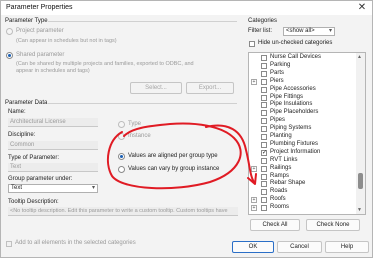 Image resolution: width=373 pixels, height=258 pixels. Describe the element at coordinates (174, 156) in the screenshot. I see `annotation-ellipse` at that location.